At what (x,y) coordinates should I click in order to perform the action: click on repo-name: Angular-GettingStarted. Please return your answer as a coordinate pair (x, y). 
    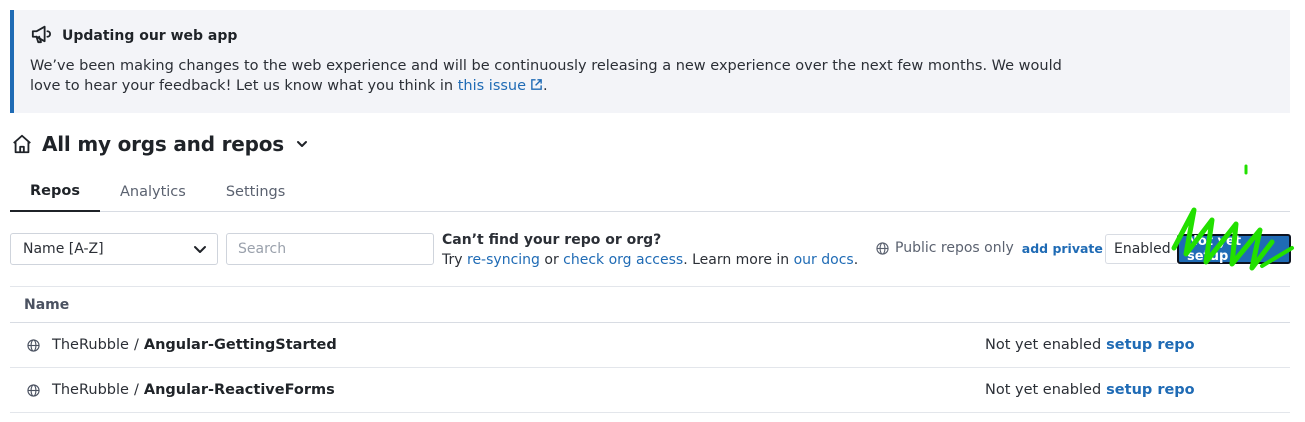
    Looking at the image, I should click on (240, 345).